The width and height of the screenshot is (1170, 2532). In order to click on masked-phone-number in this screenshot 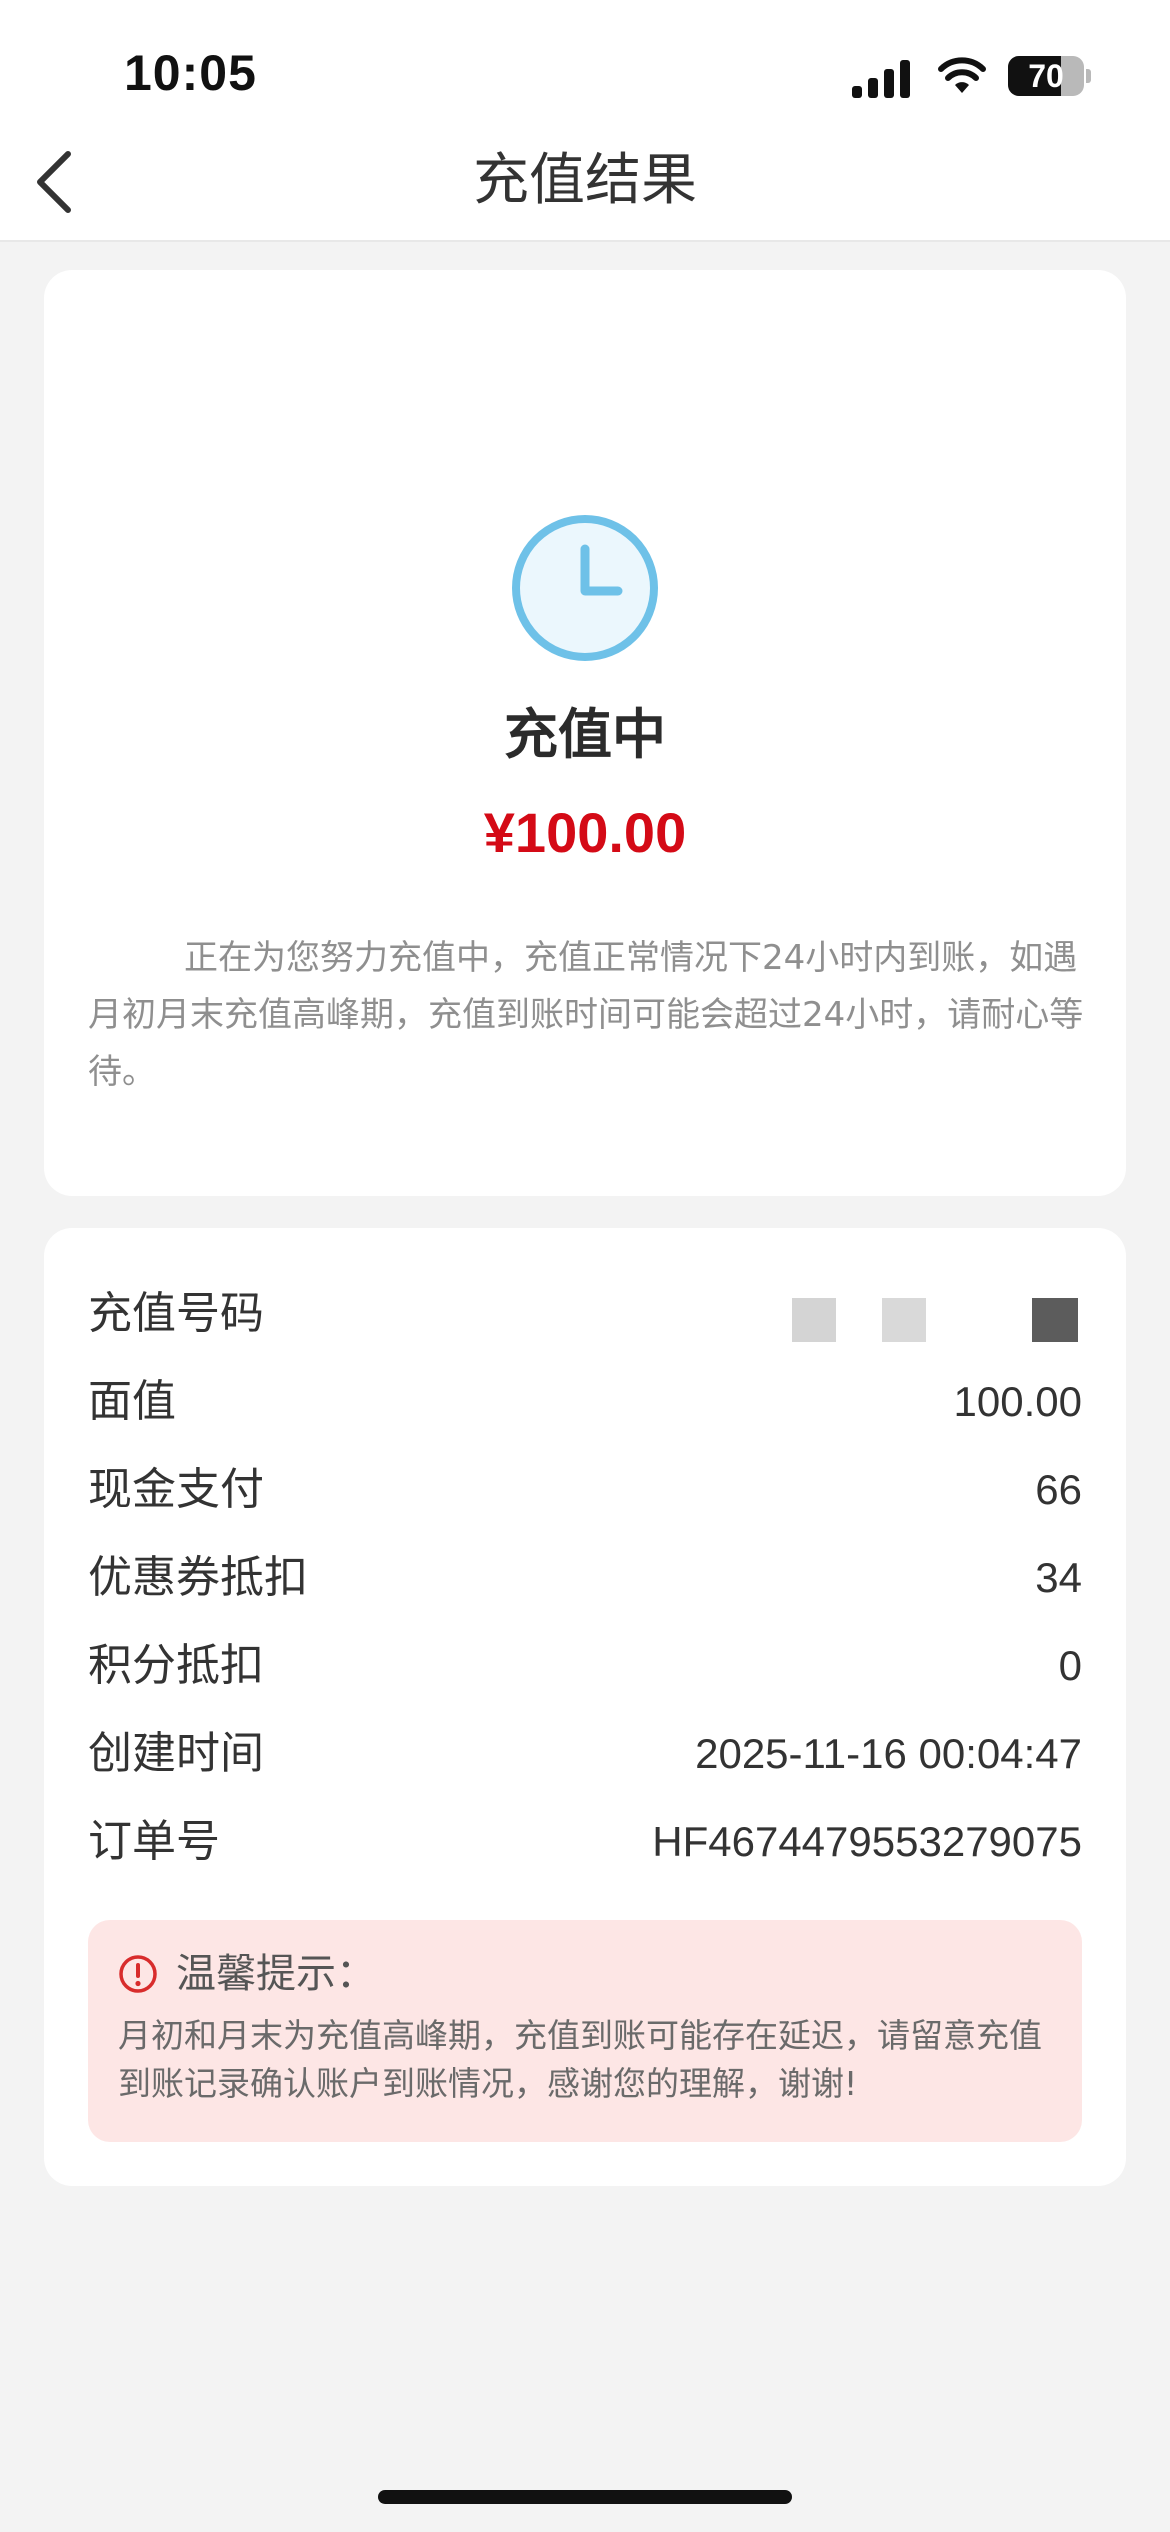, I will do `click(937, 1315)`.